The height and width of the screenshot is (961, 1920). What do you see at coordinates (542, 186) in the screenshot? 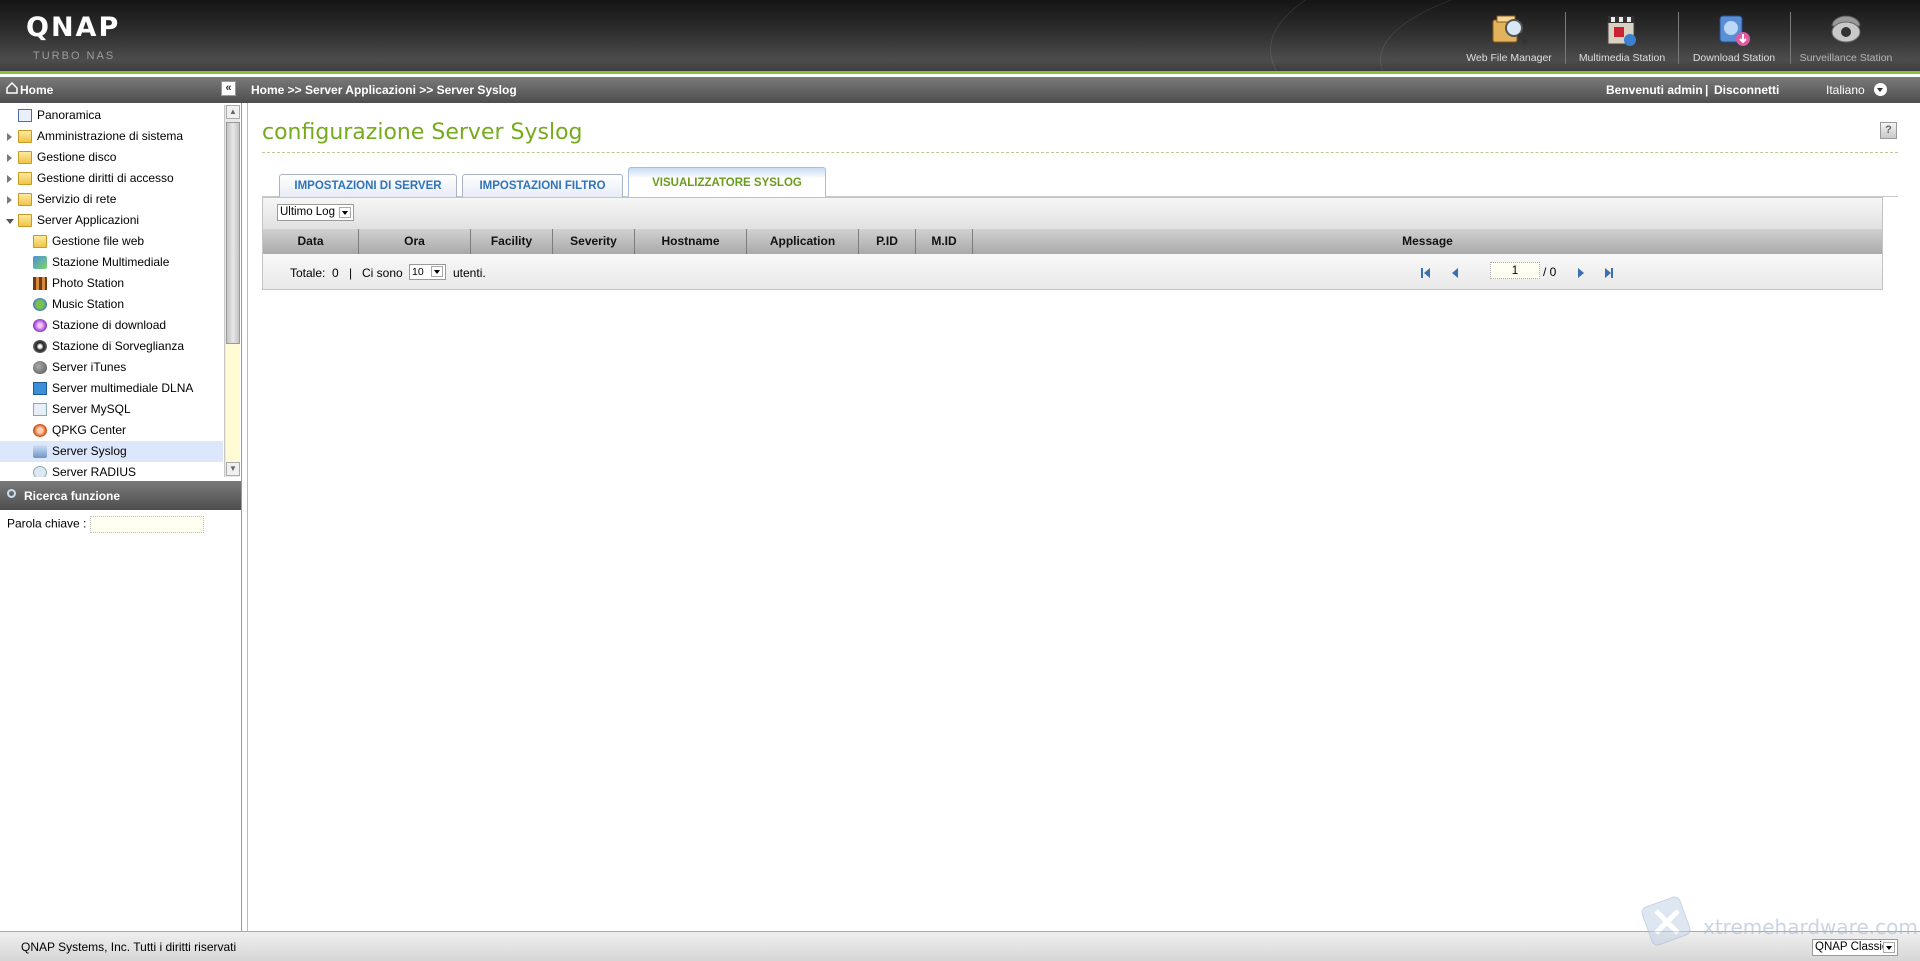
I see `tab-filter-settings: IMPOSTAZIONI FILTRO` at bounding box center [542, 186].